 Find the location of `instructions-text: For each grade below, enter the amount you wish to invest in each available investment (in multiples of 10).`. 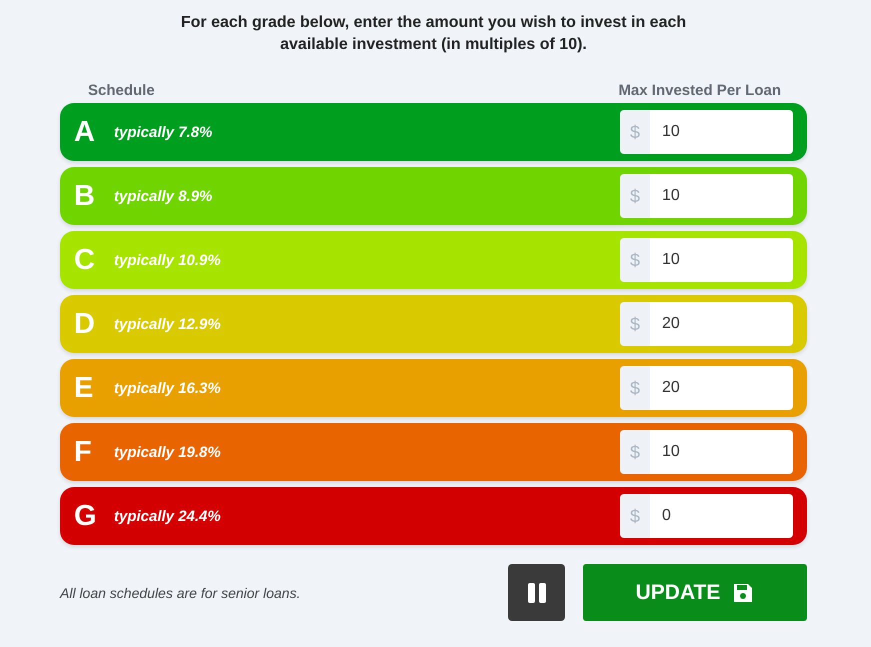

instructions-text: For each grade below, enter the amount you wish to invest in each available investment (in multiples of 10). is located at coordinates (434, 34).